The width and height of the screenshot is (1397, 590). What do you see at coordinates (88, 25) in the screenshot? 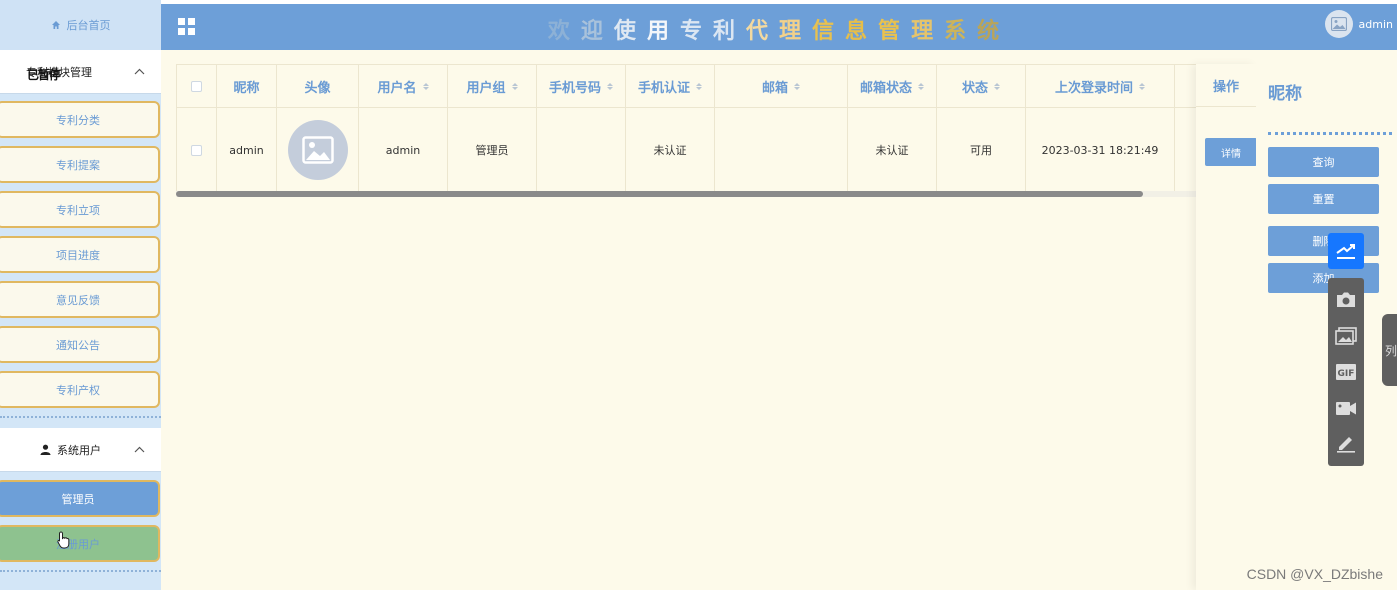
I see `sidebar-home-label: 后台首页` at bounding box center [88, 25].